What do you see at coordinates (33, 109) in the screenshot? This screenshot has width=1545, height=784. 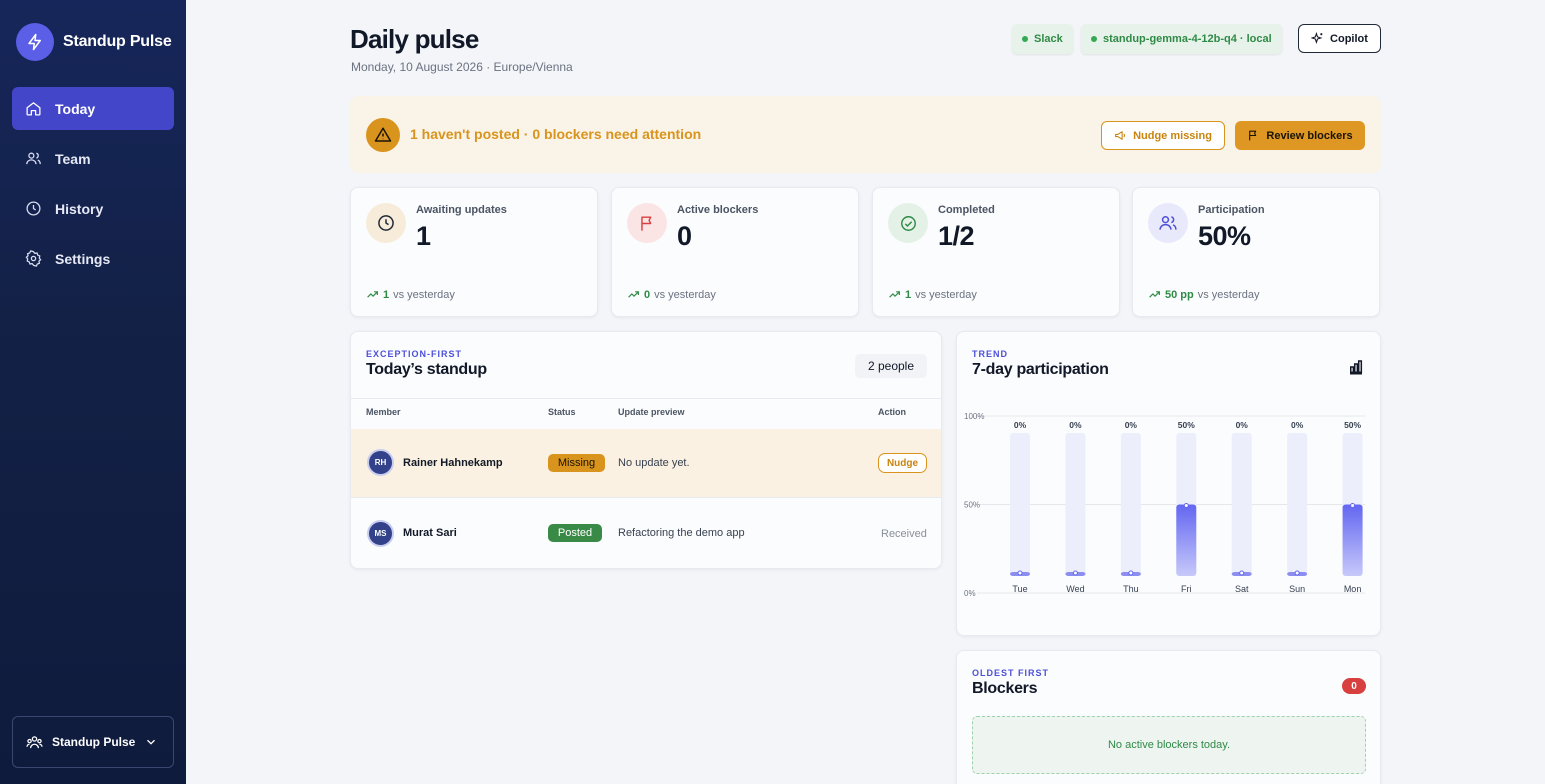 I see `home-icon` at bounding box center [33, 109].